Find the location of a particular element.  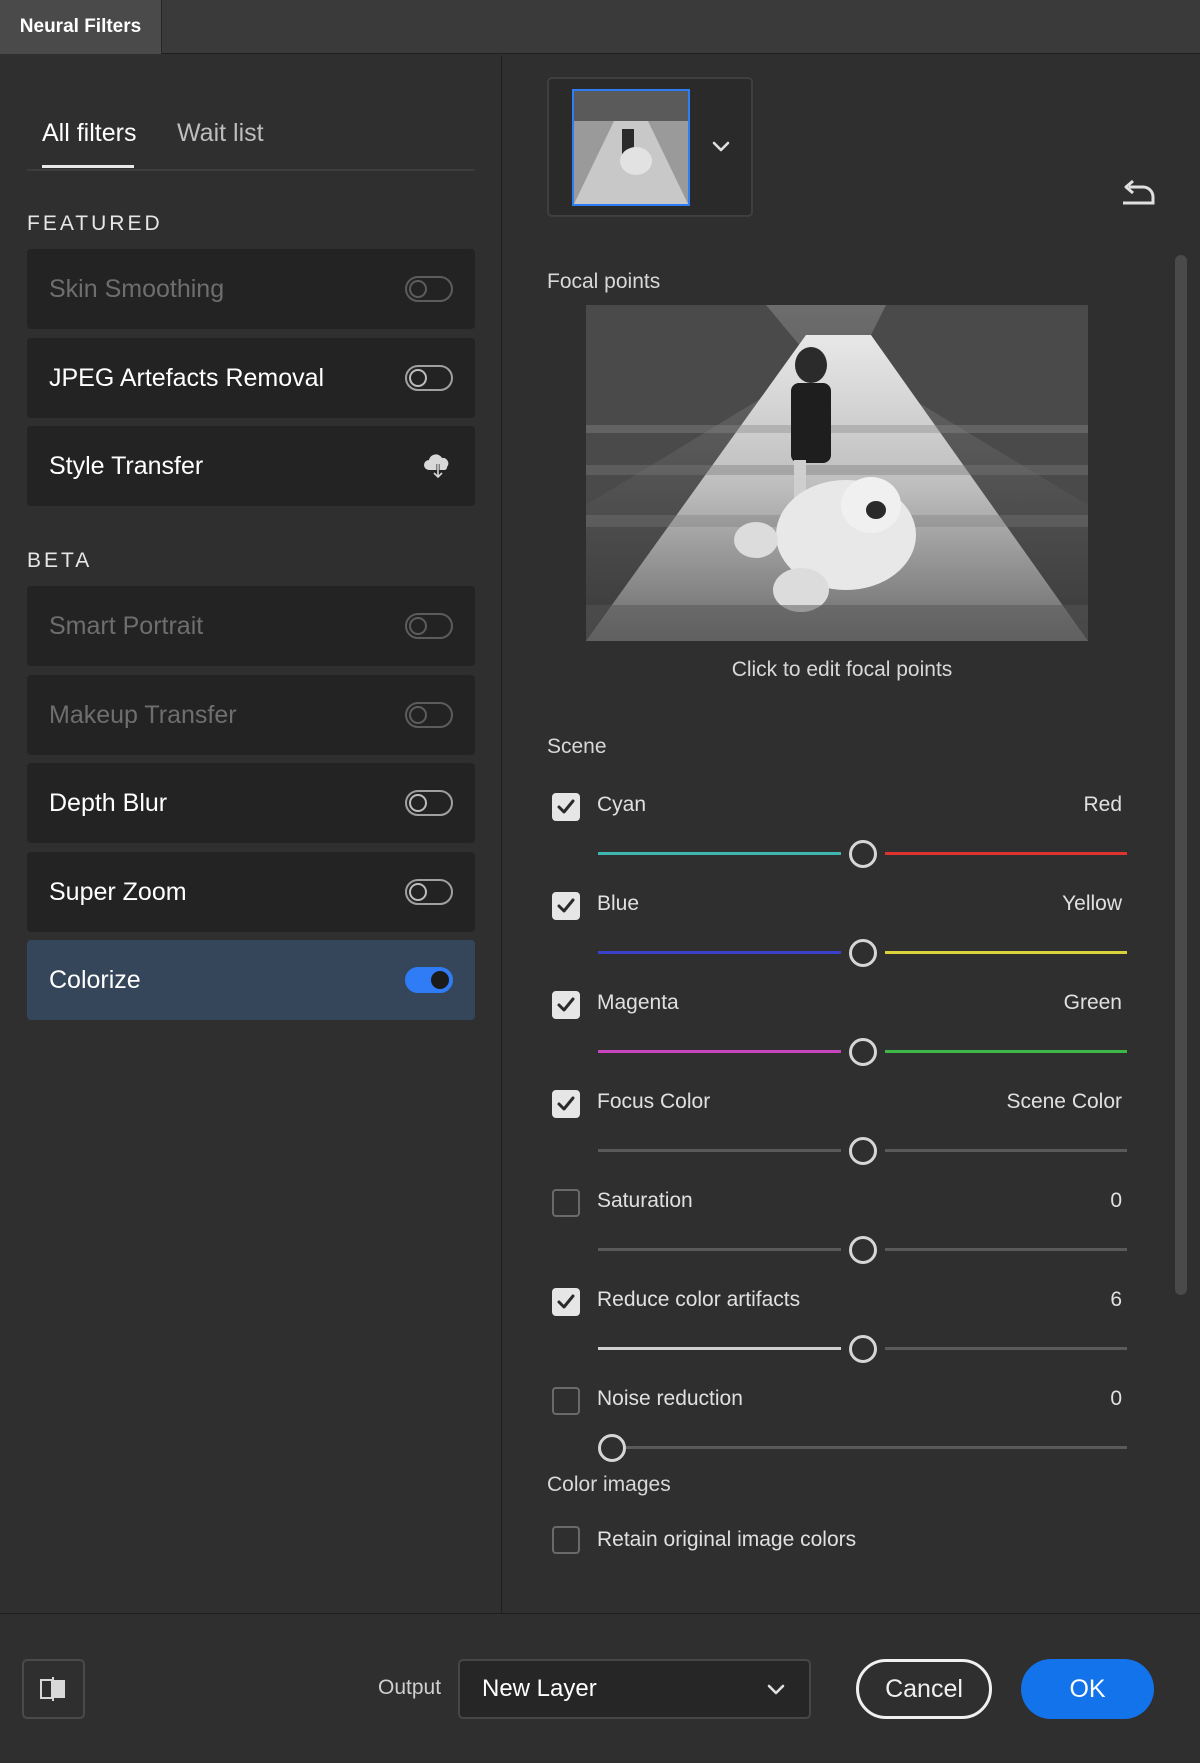

split-view-icon is located at coordinates (52, 1689).